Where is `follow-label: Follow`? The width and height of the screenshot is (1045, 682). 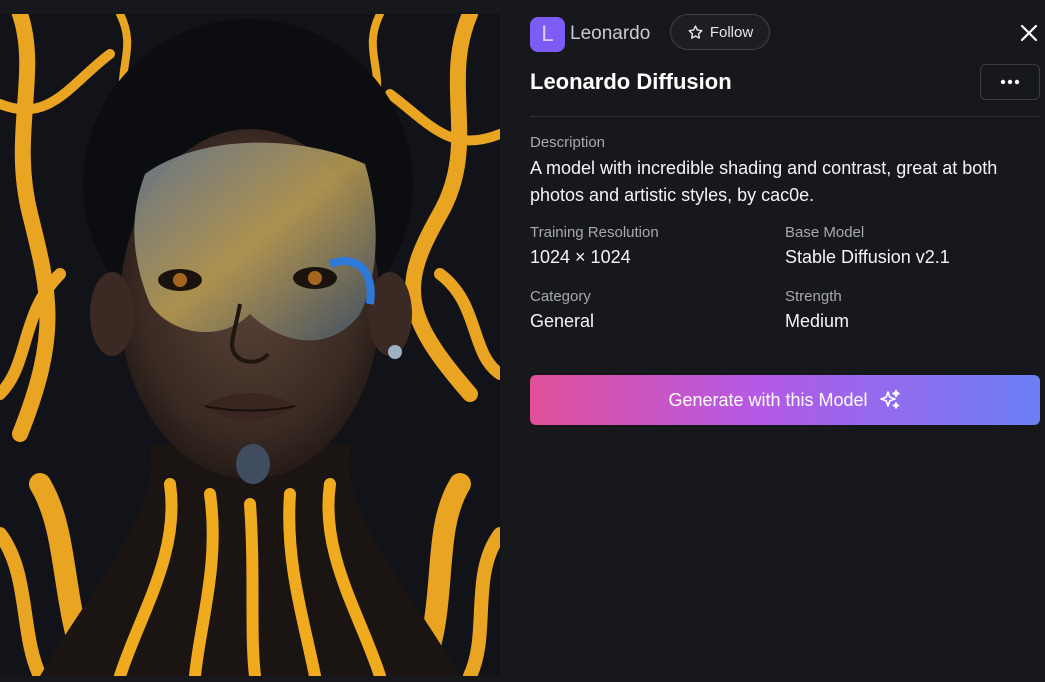 follow-label: Follow is located at coordinates (731, 32).